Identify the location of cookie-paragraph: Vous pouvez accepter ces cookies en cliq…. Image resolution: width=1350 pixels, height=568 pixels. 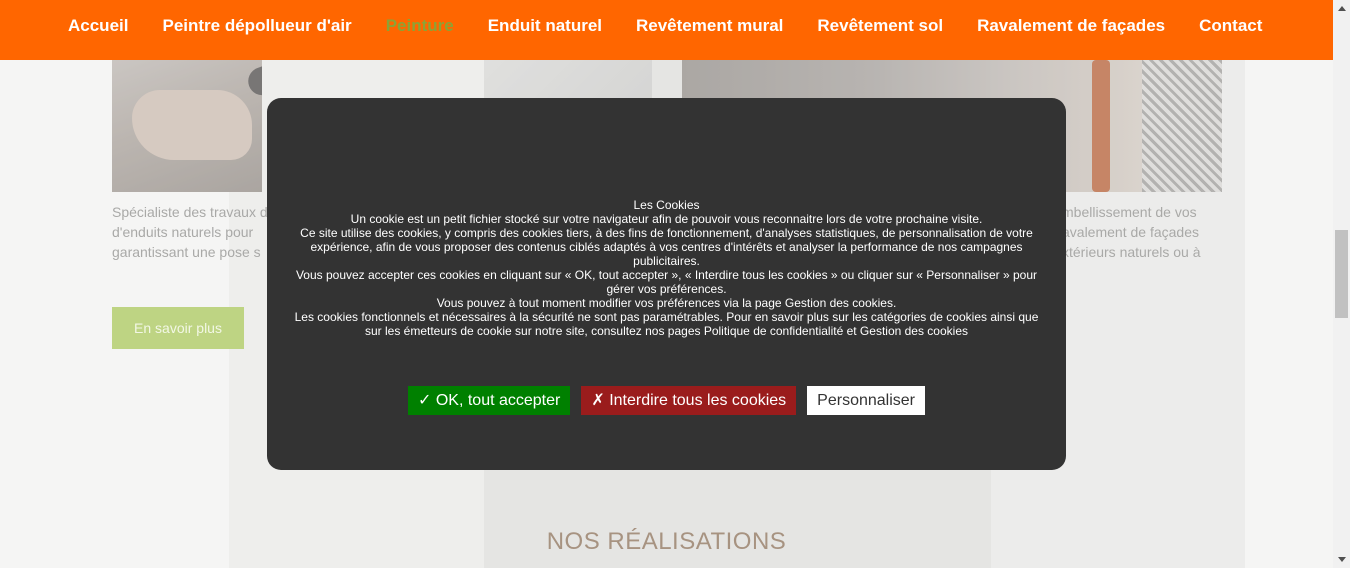
(666, 282).